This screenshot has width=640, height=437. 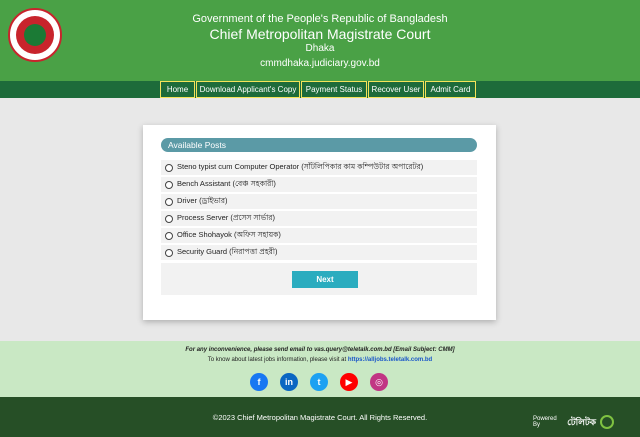 I want to click on post-label: Security Guard (নিরাপত্তা প্রহরী), so click(x=227, y=251).